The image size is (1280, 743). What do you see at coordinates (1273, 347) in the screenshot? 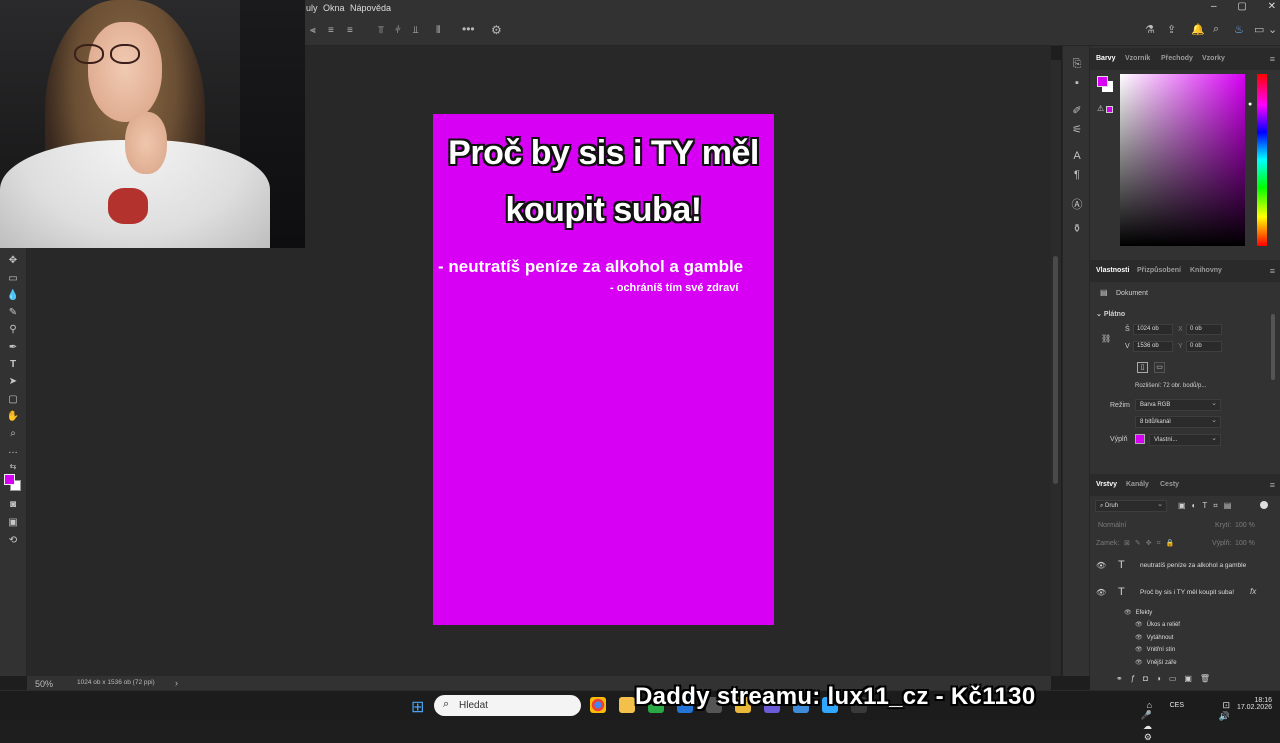
I see `properties-scrollbar` at bounding box center [1273, 347].